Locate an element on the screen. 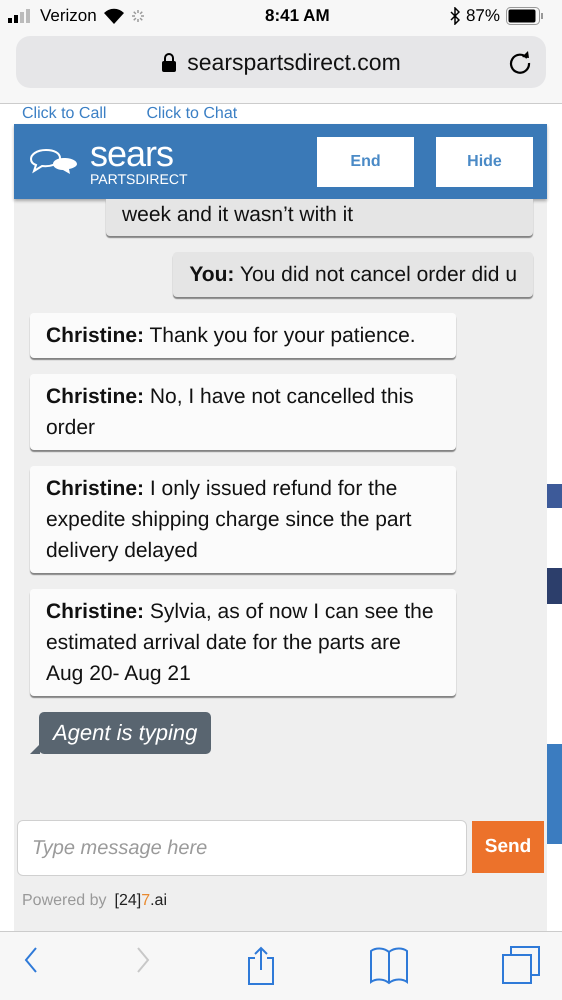  chat-message: Christine: I only issued refund for the expedite shipping charge since the part delivery delayed is located at coordinates (243, 519).